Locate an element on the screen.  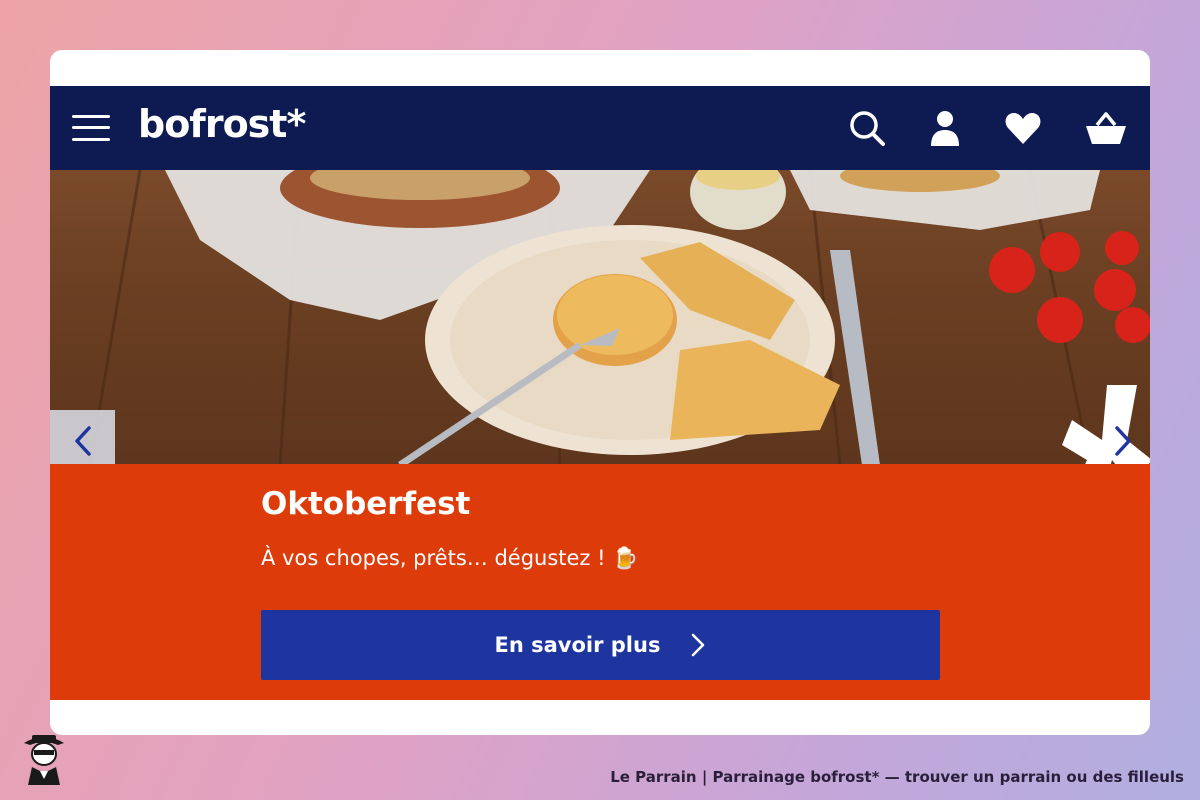
promo-title: Oktoberfest is located at coordinates (366, 504).